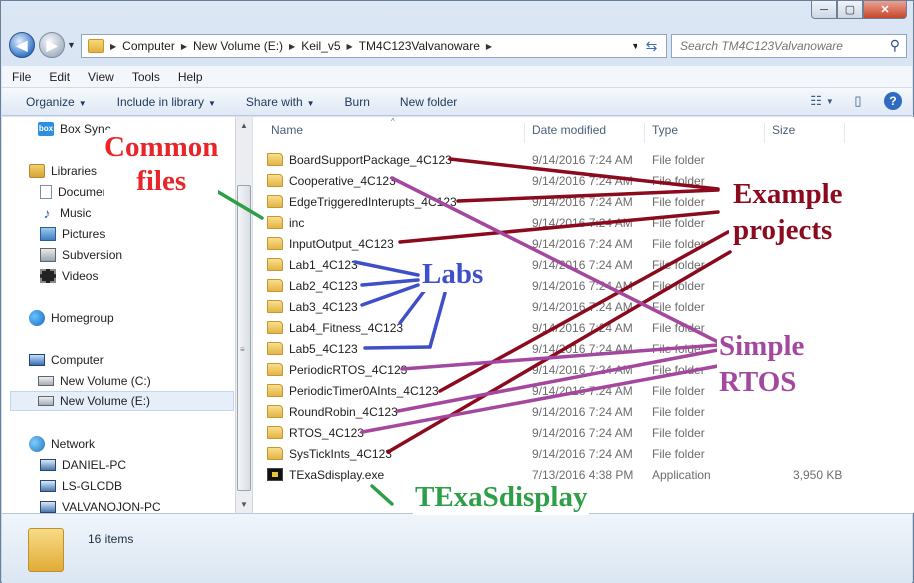 Image resolution: width=914 pixels, height=583 pixels. I want to click on sort-caret-icon: ^, so click(393, 121).